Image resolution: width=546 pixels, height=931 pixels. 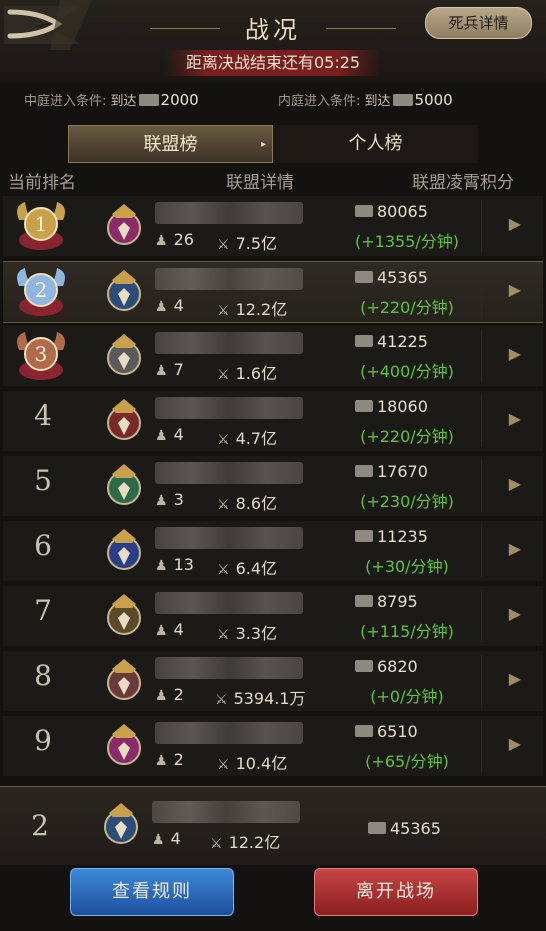 I want to click on alliance-power: ⚔ 6.4亿, so click(x=247, y=567).